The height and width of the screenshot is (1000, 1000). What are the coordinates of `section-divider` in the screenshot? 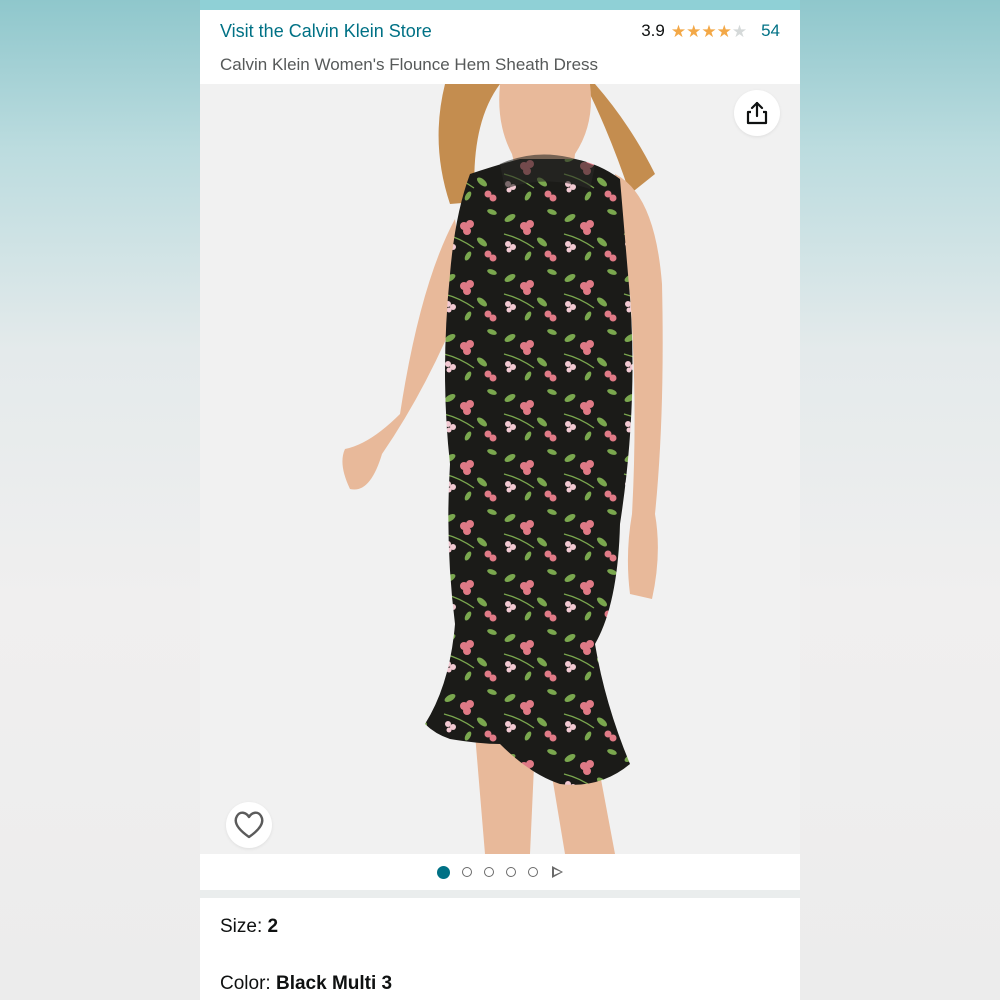 It's located at (500, 894).